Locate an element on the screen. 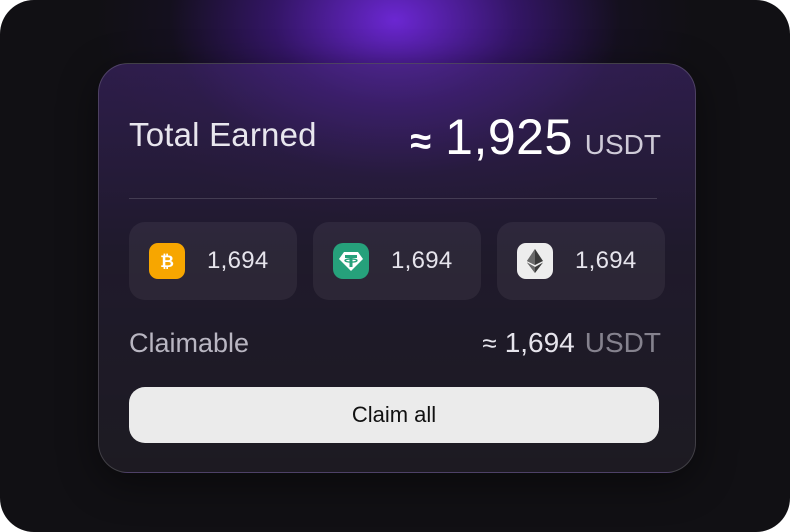 This screenshot has width=790, height=532. coin-card-bitcoin: ₿ 1,694 is located at coordinates (213, 261).